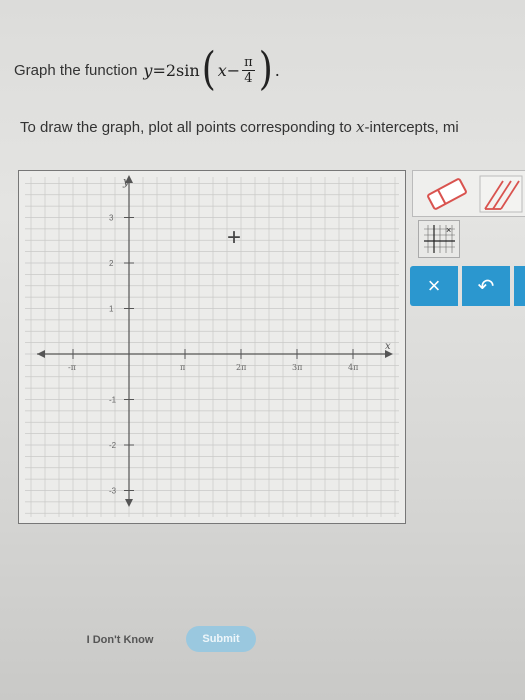 The image size is (525, 700). What do you see at coordinates (222, 70) in the screenshot?
I see `func-x: x` at bounding box center [222, 70].